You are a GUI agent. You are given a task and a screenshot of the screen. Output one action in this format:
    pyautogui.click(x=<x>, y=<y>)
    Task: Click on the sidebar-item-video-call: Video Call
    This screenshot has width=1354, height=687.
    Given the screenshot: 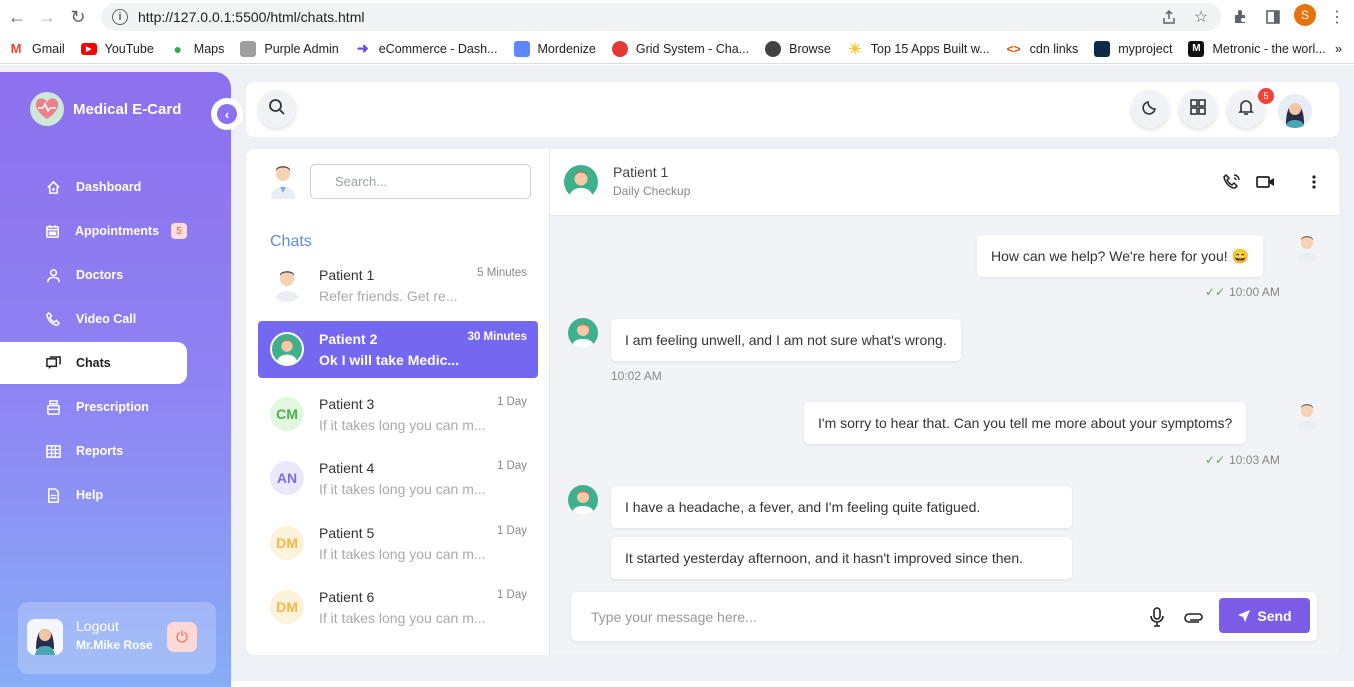 What is the action you would take?
    pyautogui.click(x=93, y=319)
    